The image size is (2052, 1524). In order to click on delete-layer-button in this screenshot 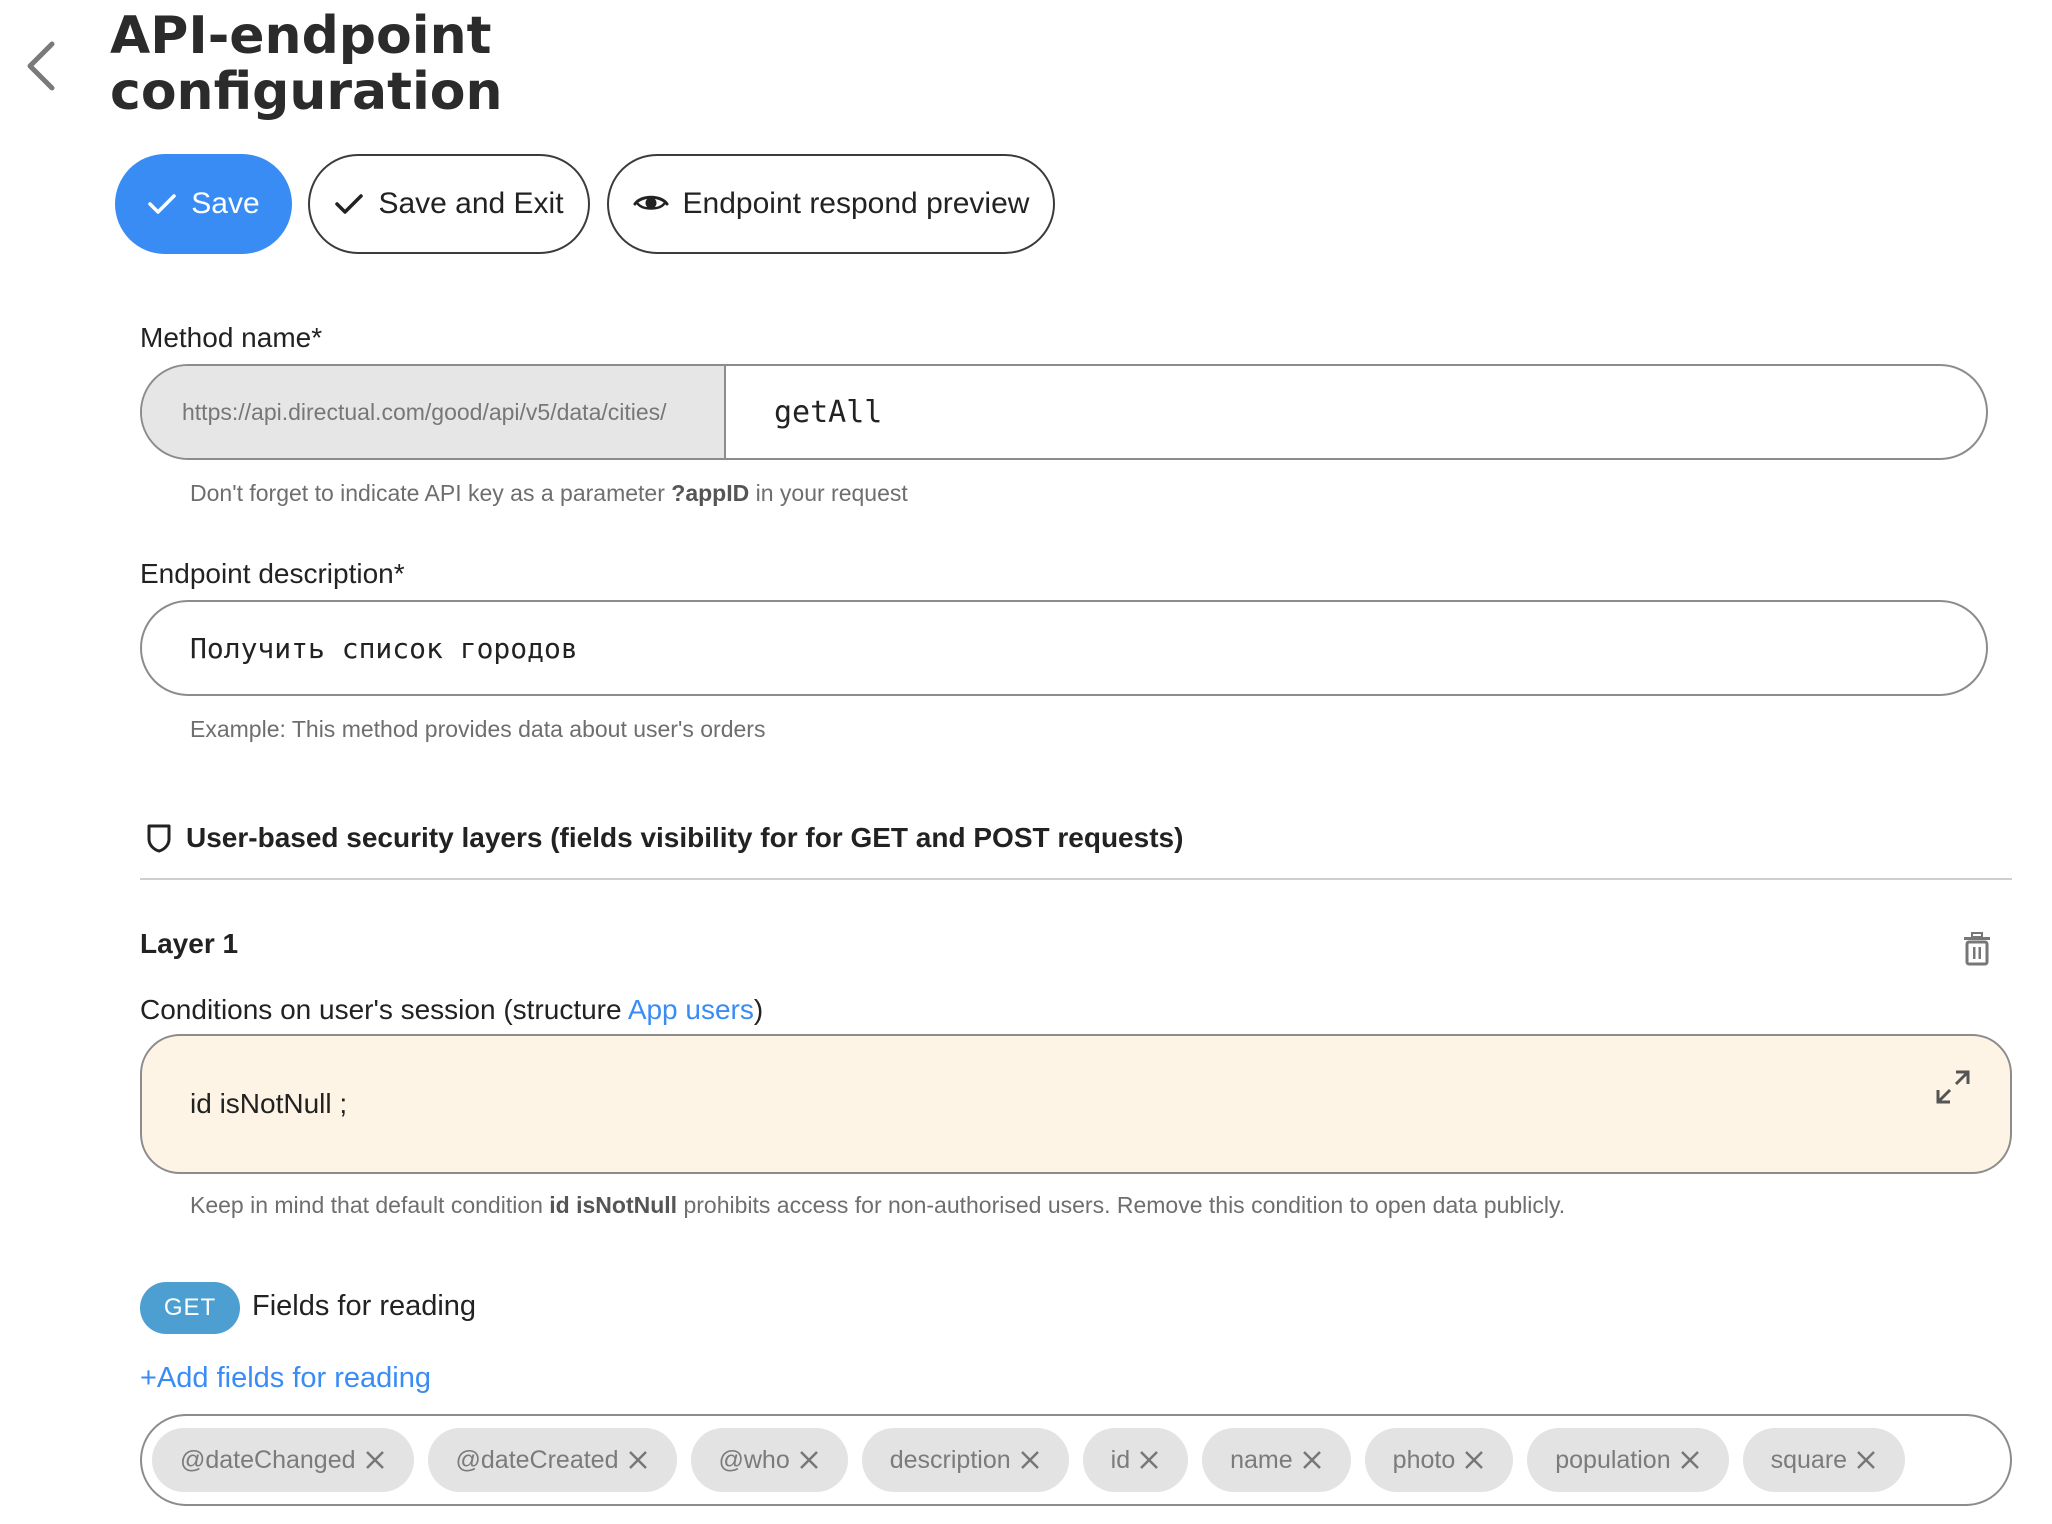, I will do `click(1982, 953)`.